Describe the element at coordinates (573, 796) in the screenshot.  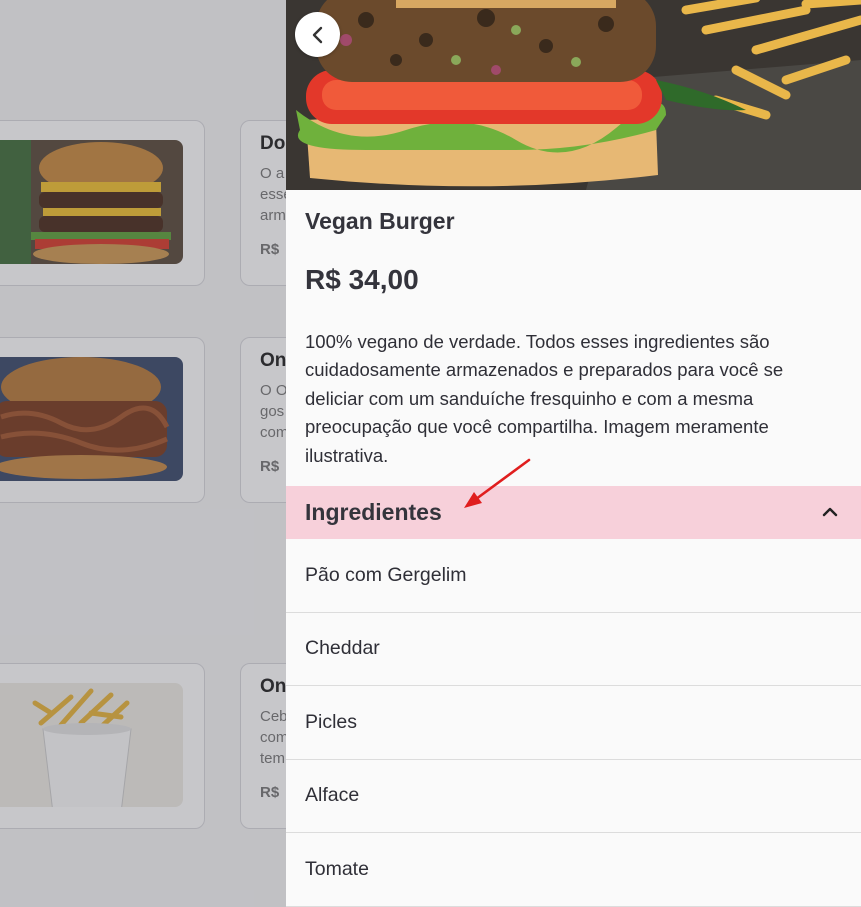
I see `ingredient-item: Alface` at that location.